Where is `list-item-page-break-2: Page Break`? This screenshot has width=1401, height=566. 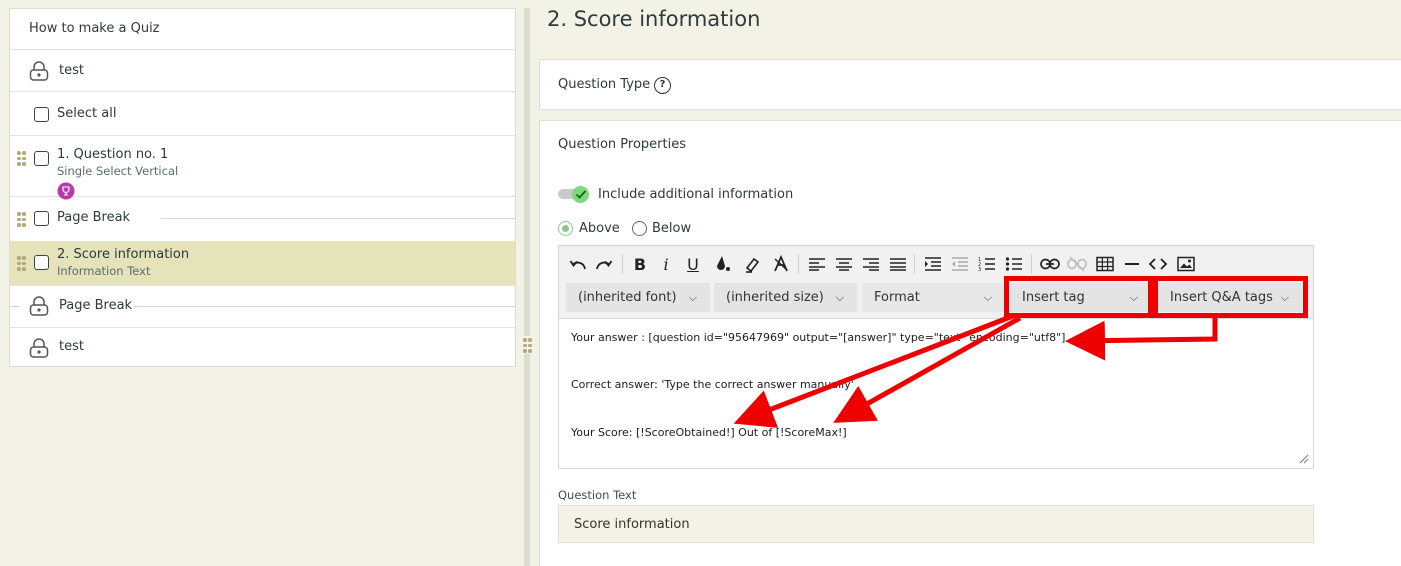 list-item-page-break-2: Page Break is located at coordinates (262, 306).